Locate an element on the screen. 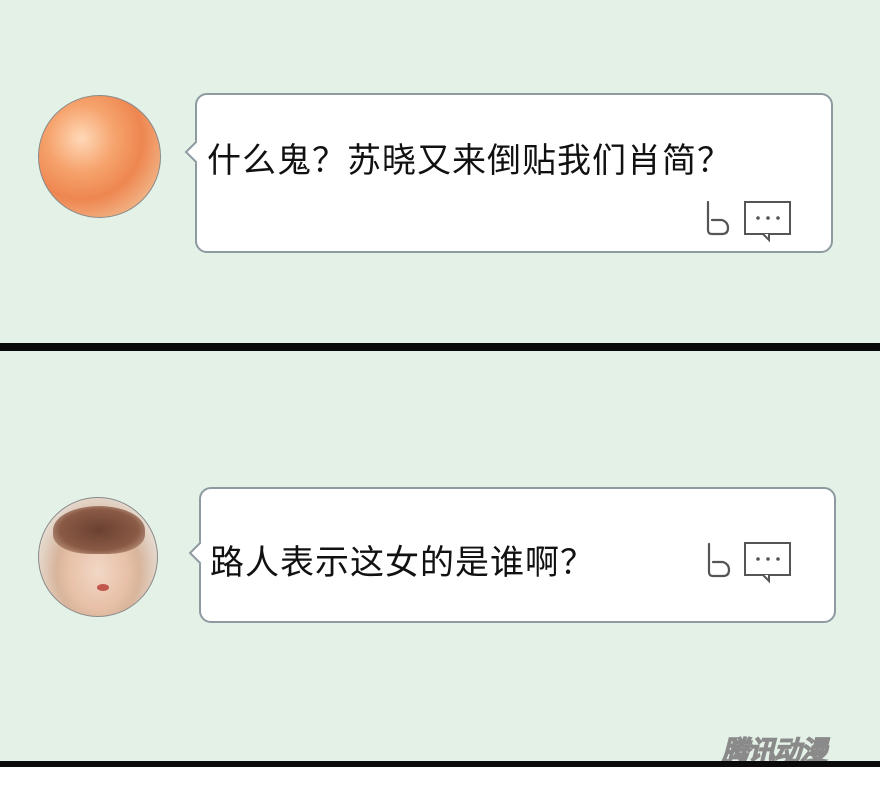  blurred-person-avatar-icon is located at coordinates (98, 557).